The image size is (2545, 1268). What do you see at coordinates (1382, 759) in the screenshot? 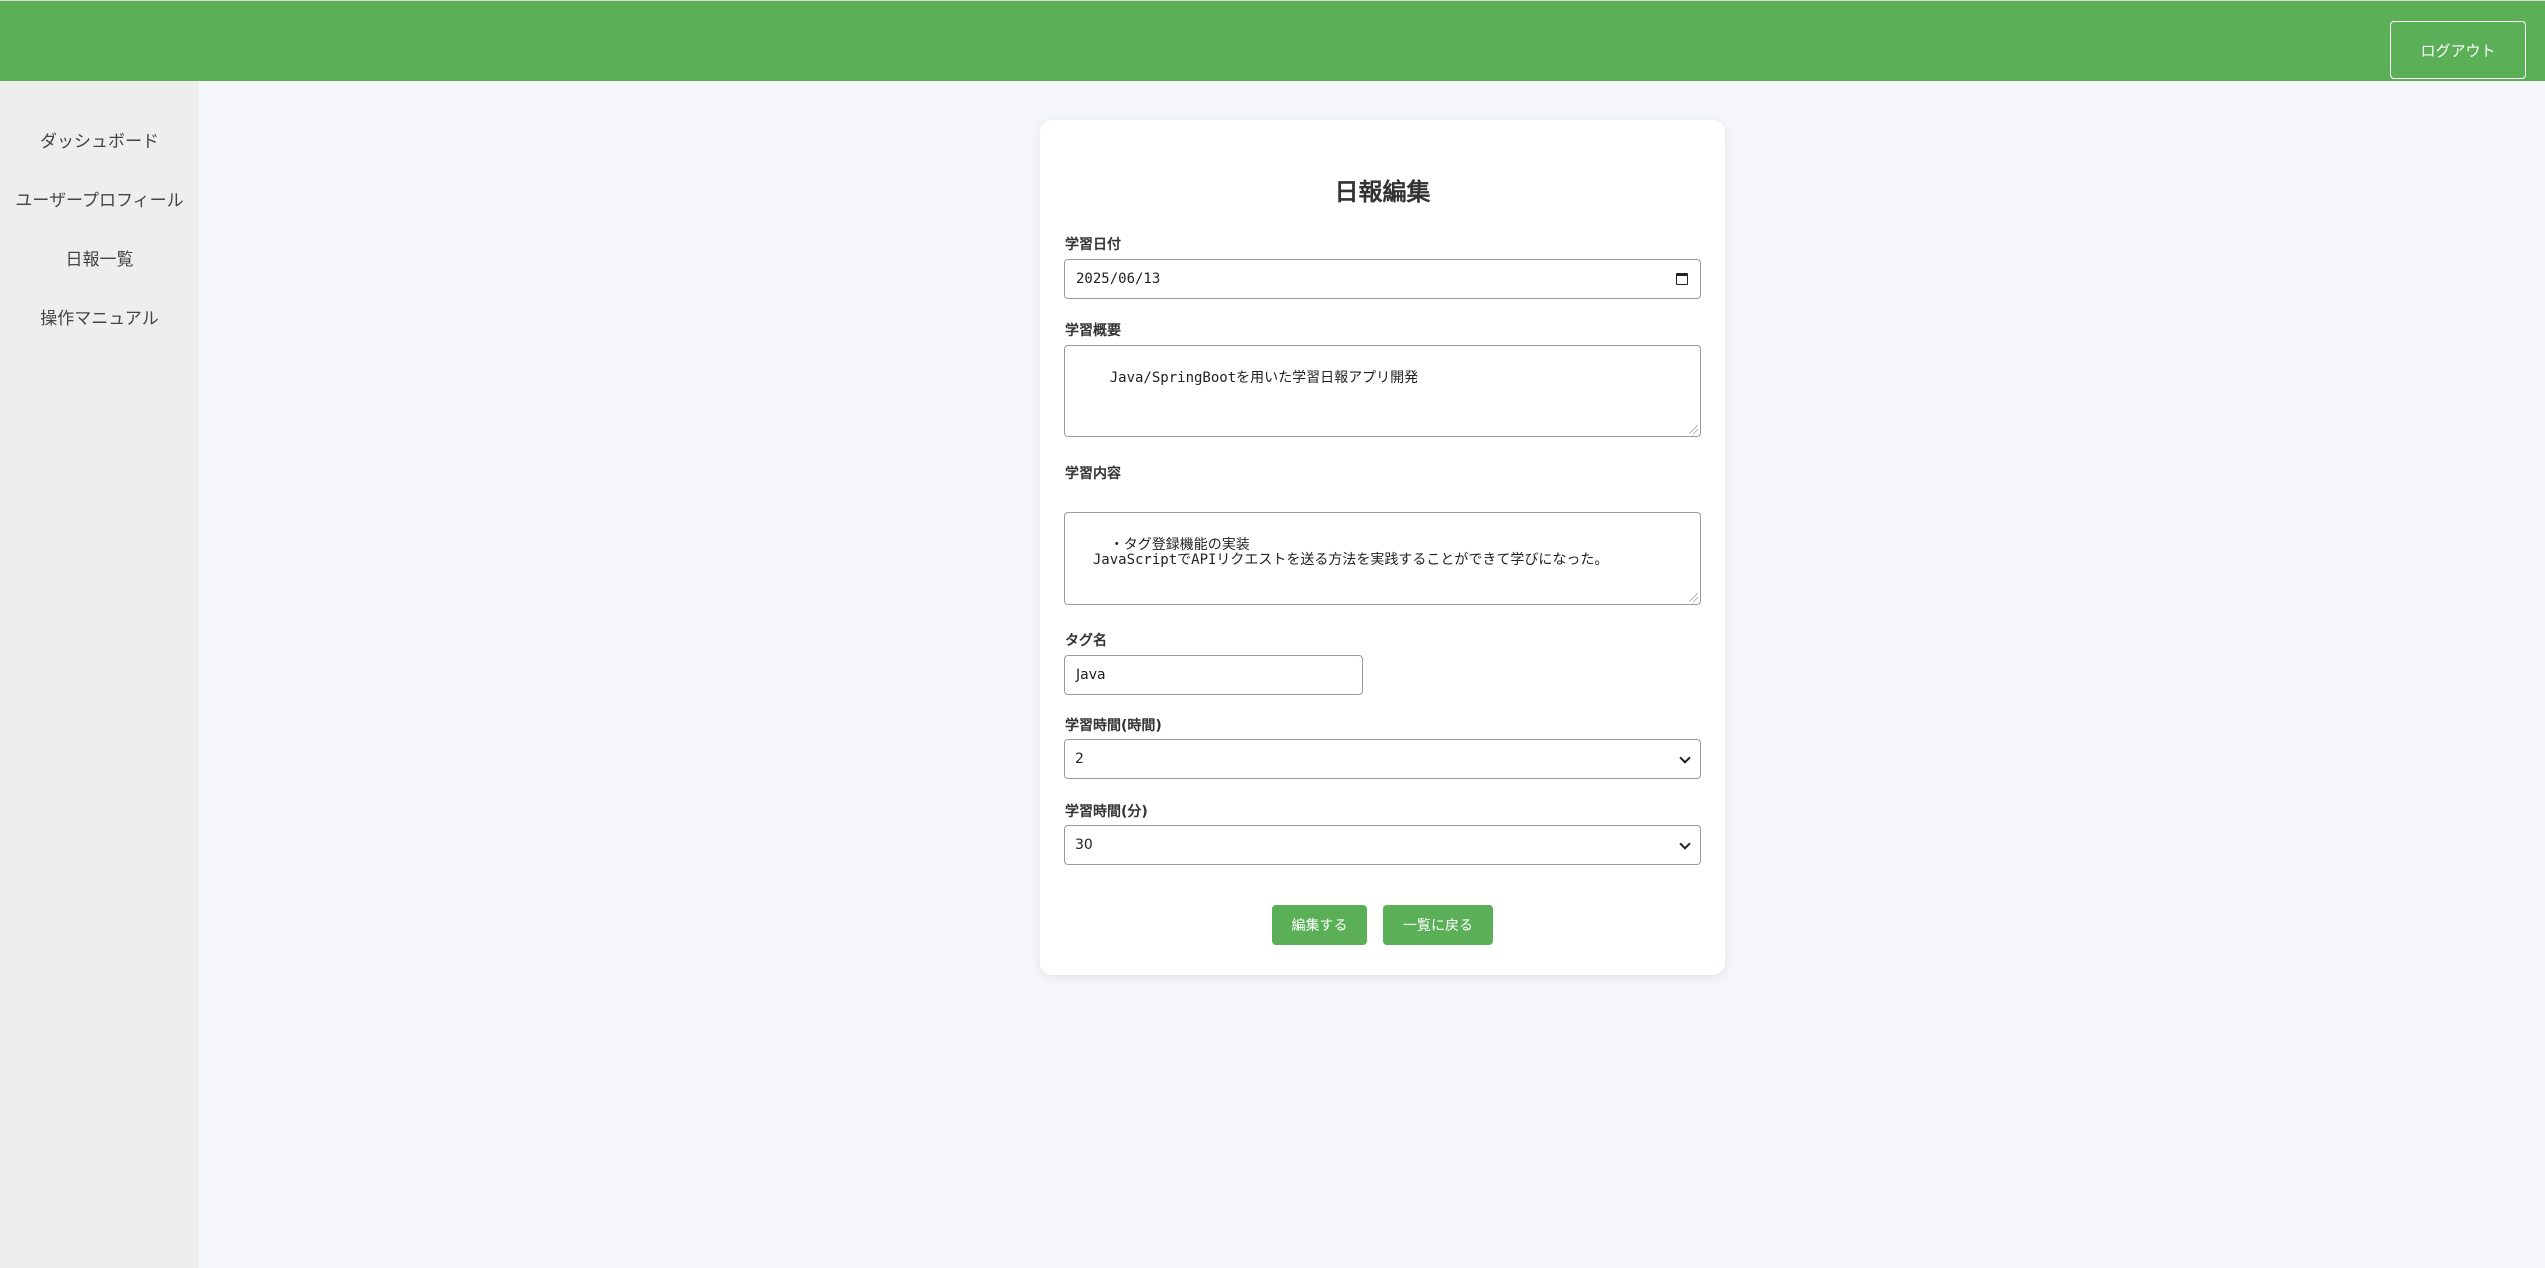
I see `hours-select: 2` at bounding box center [1382, 759].